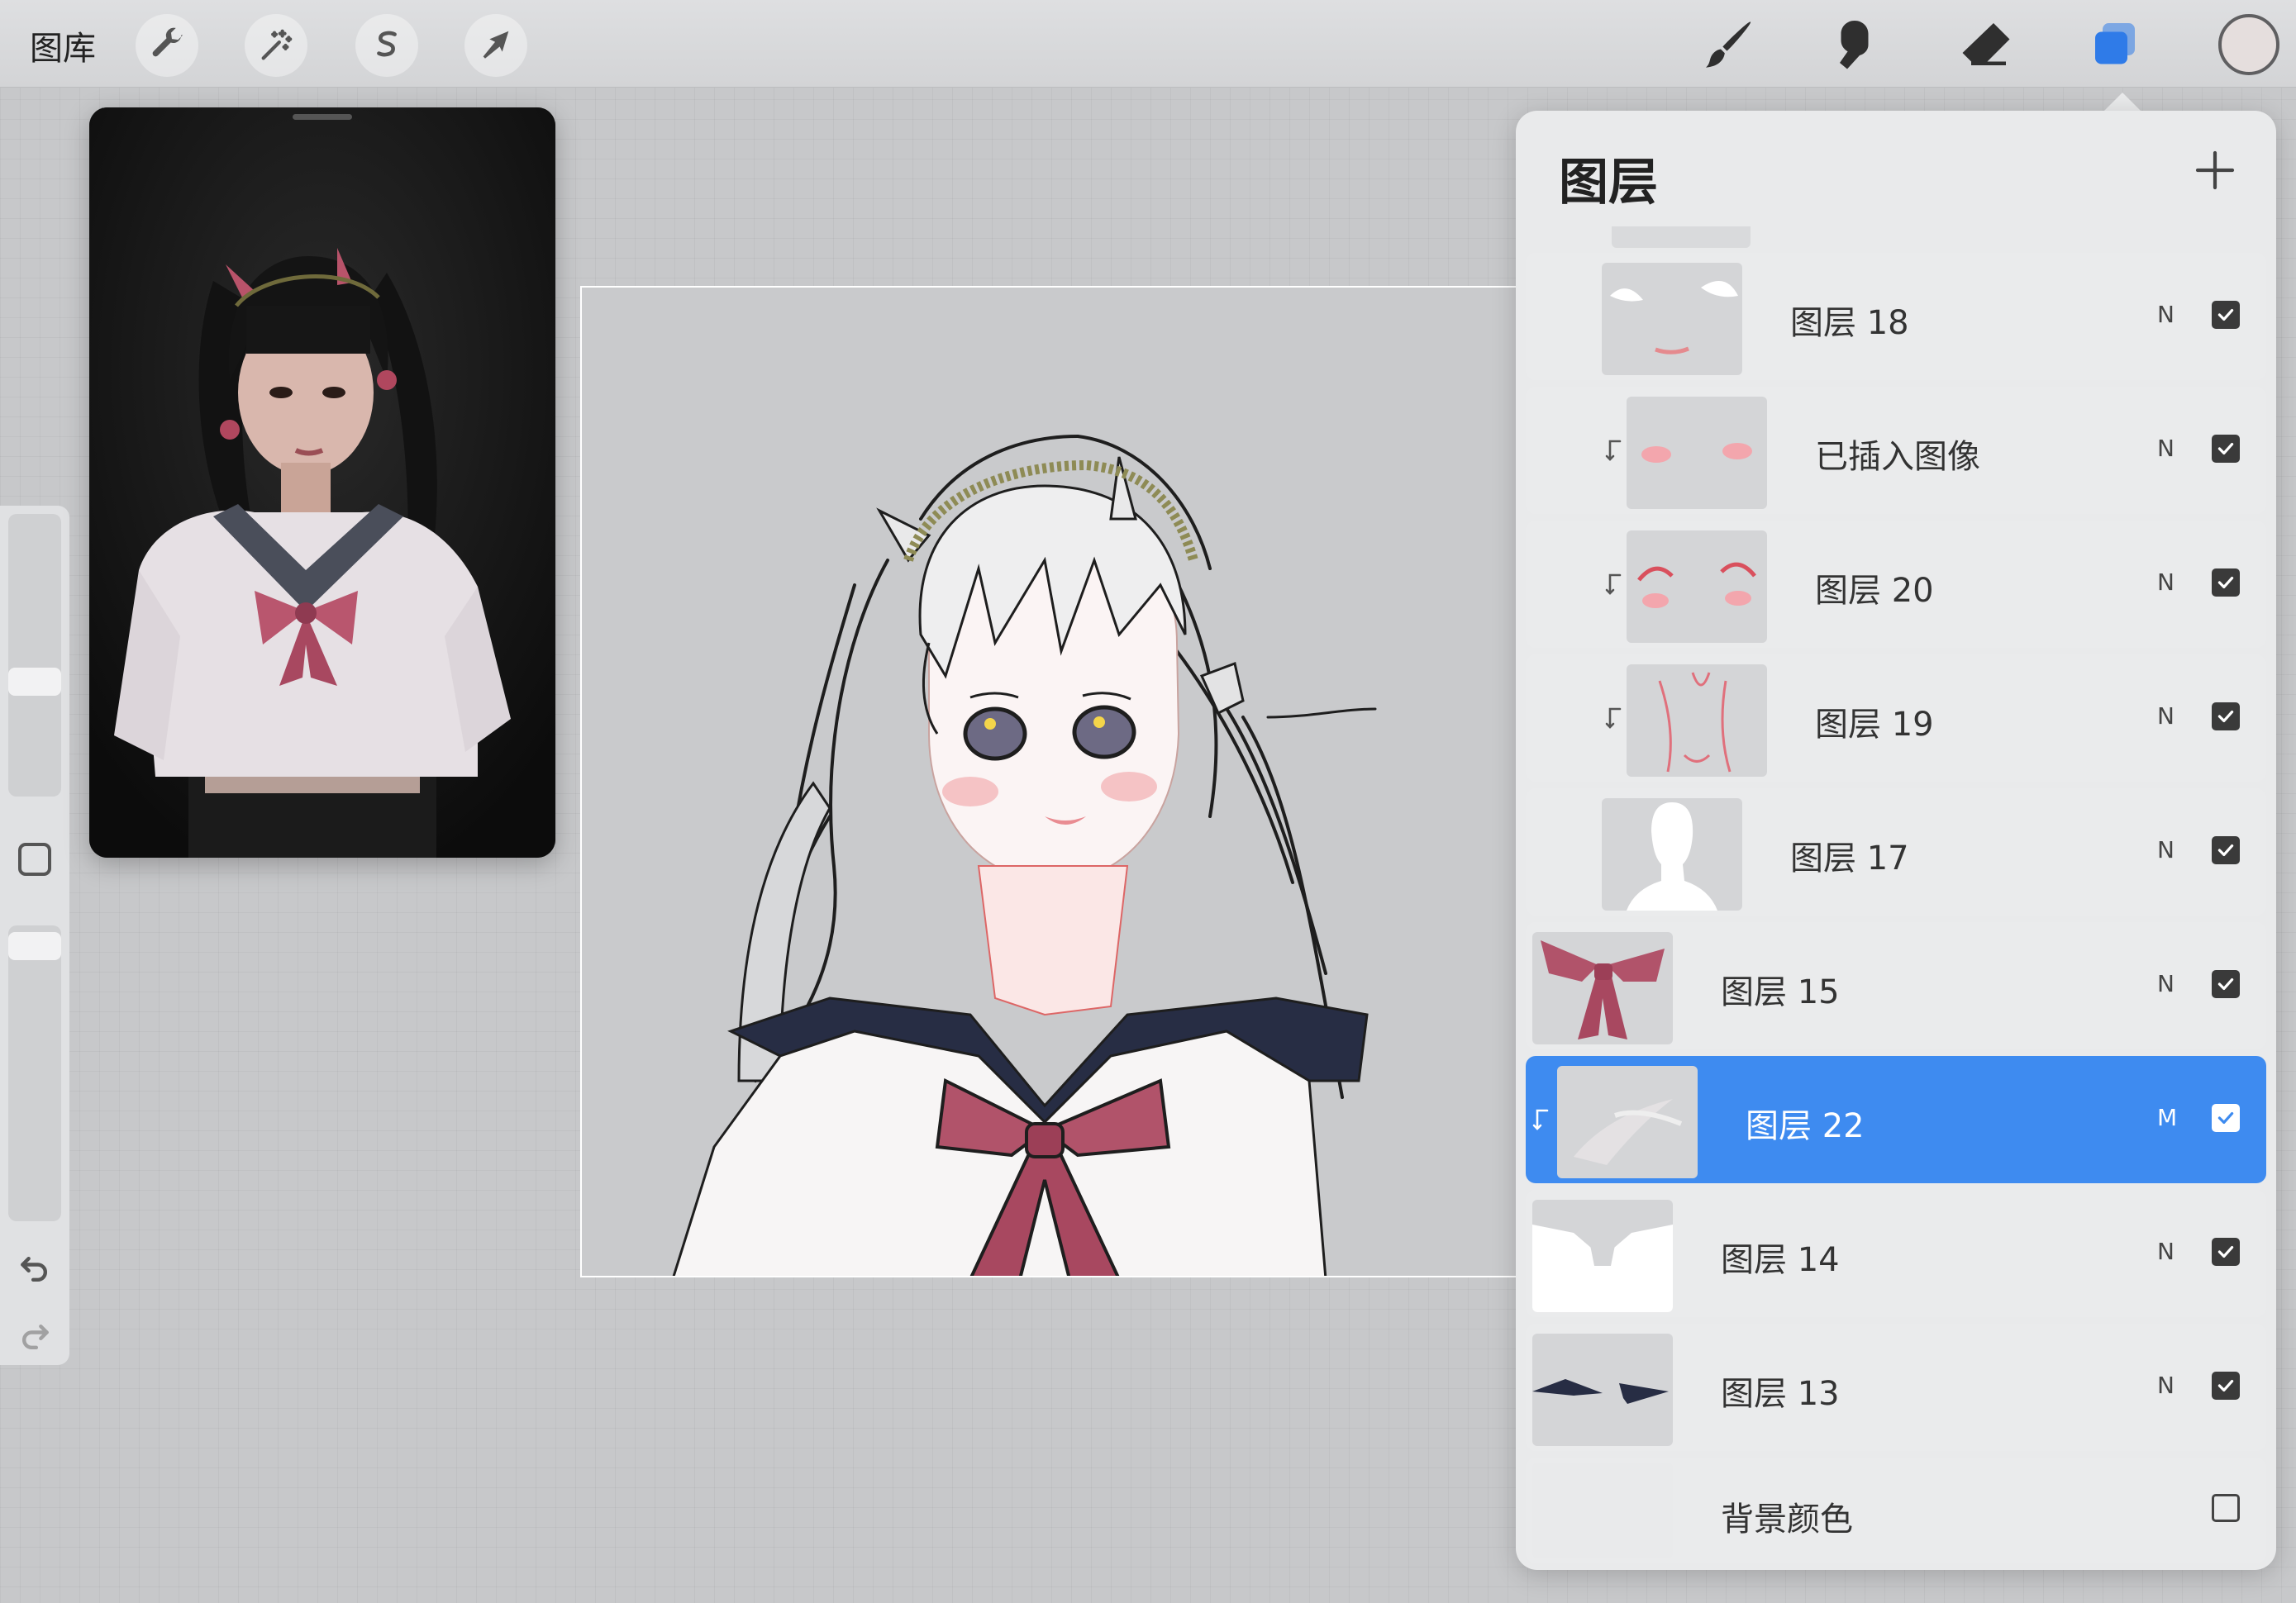 The height and width of the screenshot is (1603, 2296). Describe the element at coordinates (1896, 1119) in the screenshot. I see `layer-row-22-selected: 图层 22 M` at that location.